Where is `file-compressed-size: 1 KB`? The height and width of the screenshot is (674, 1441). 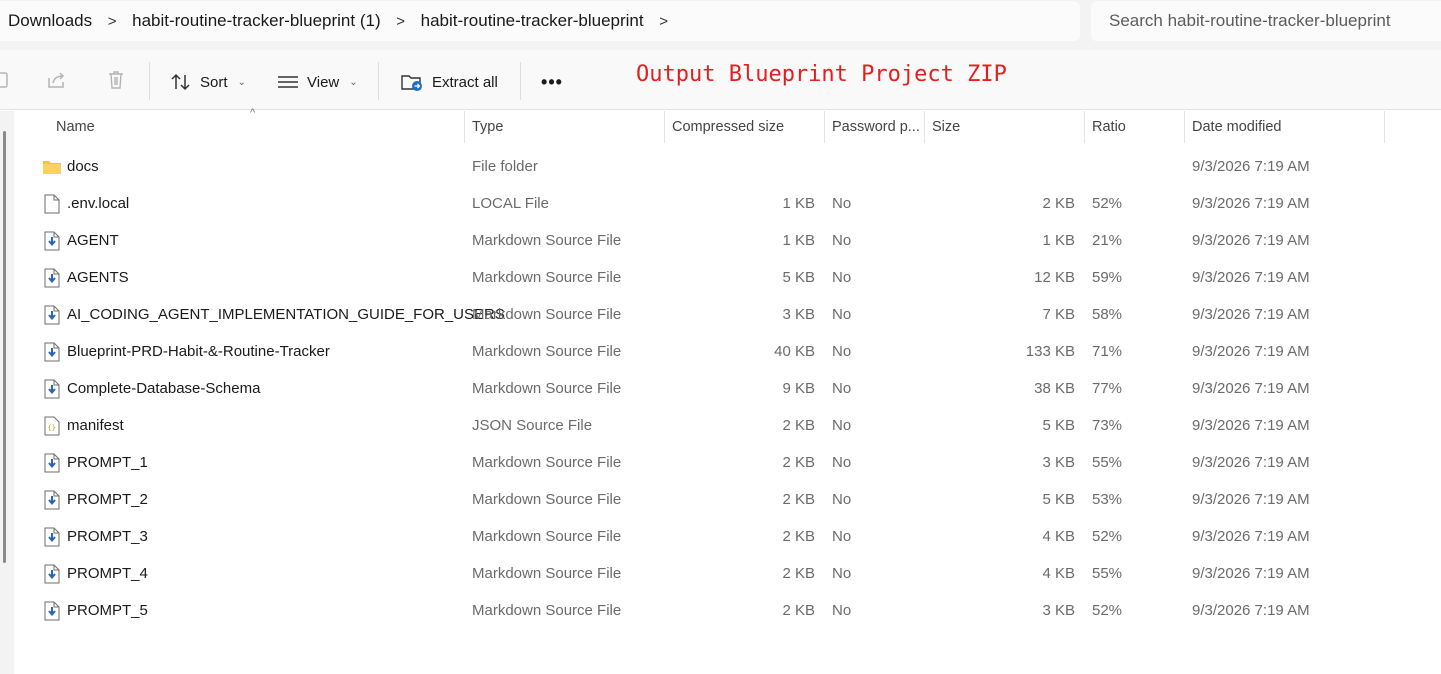 file-compressed-size: 1 KB is located at coordinates (798, 203).